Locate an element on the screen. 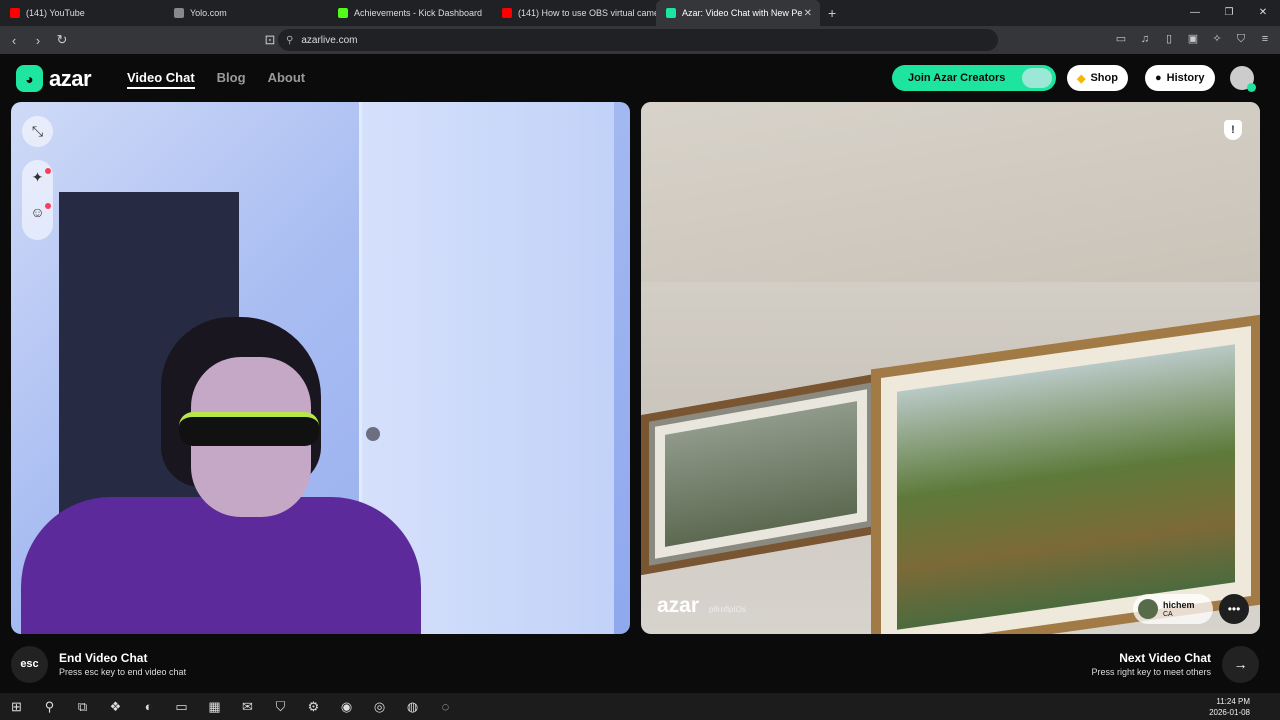  wallet-icon: ▣ is located at coordinates (1193, 39).